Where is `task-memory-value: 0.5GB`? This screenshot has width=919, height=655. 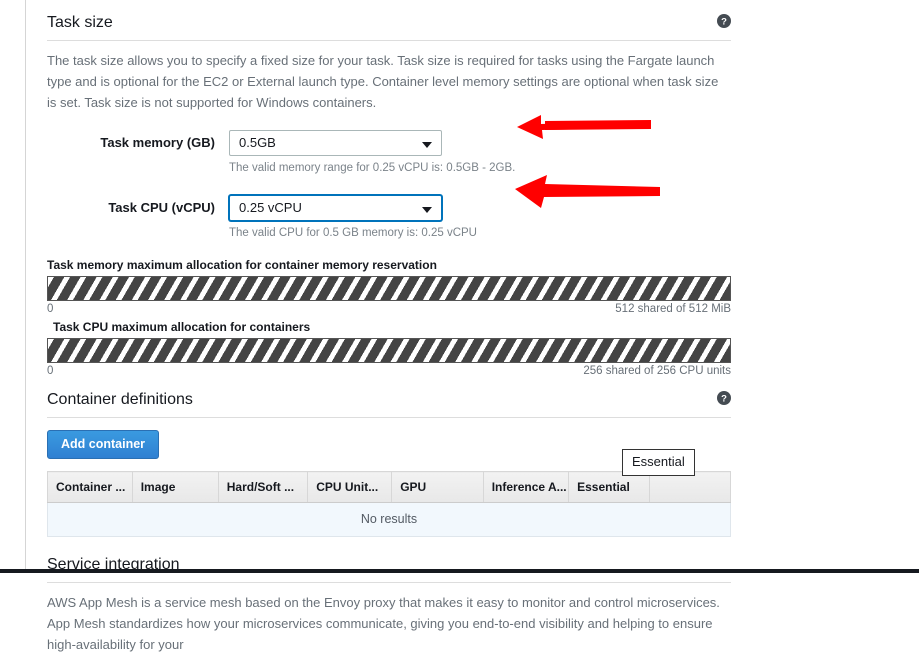 task-memory-value: 0.5GB is located at coordinates (257, 142).